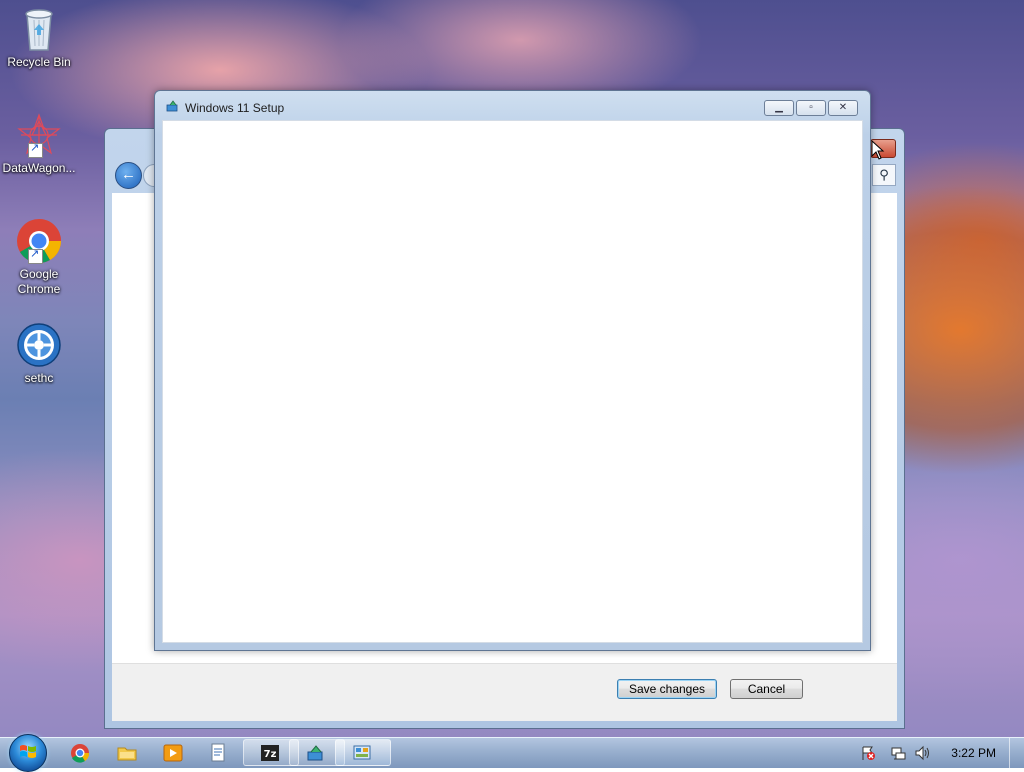  I want to click on 7zip-icon: 7z, so click(270, 753).